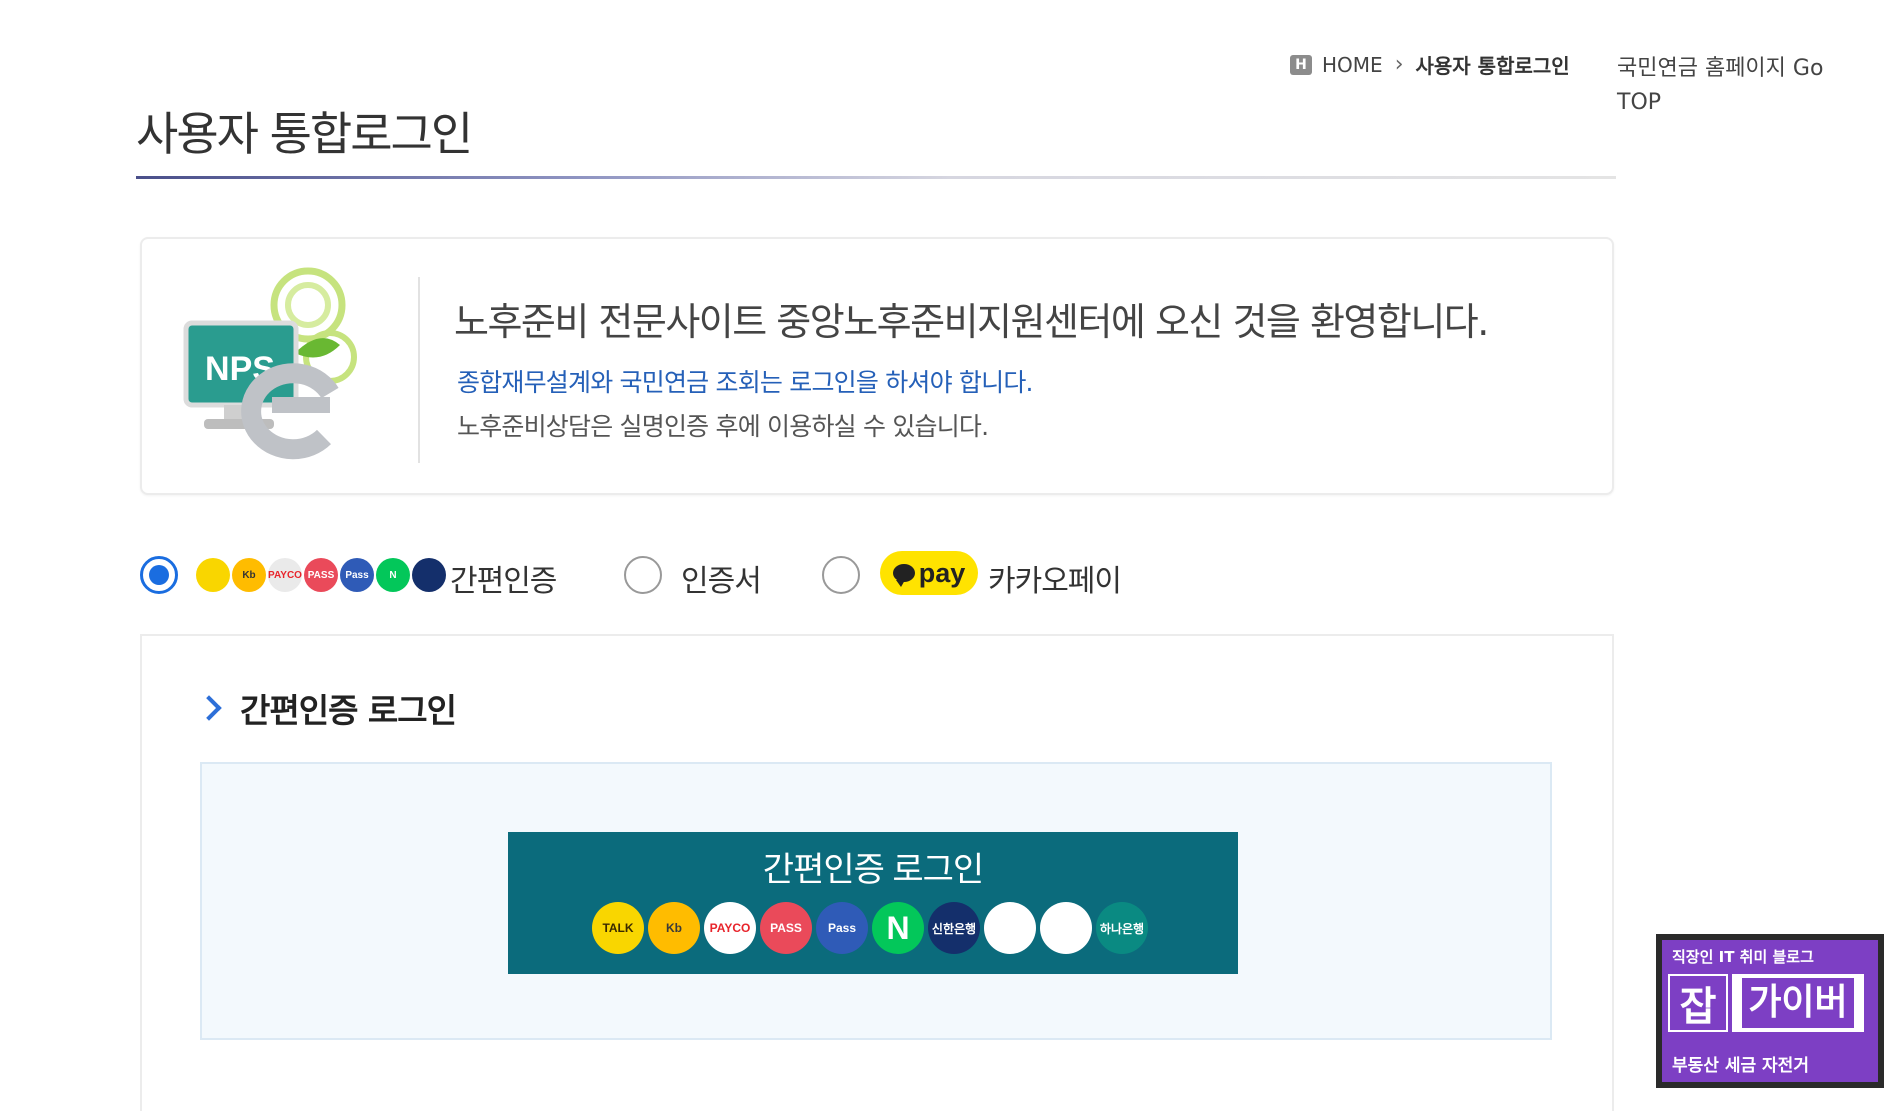 The height and width of the screenshot is (1111, 1900). Describe the element at coordinates (873, 870) in the screenshot. I see `simple-auth-login-label: 간편인증 로그인` at that location.